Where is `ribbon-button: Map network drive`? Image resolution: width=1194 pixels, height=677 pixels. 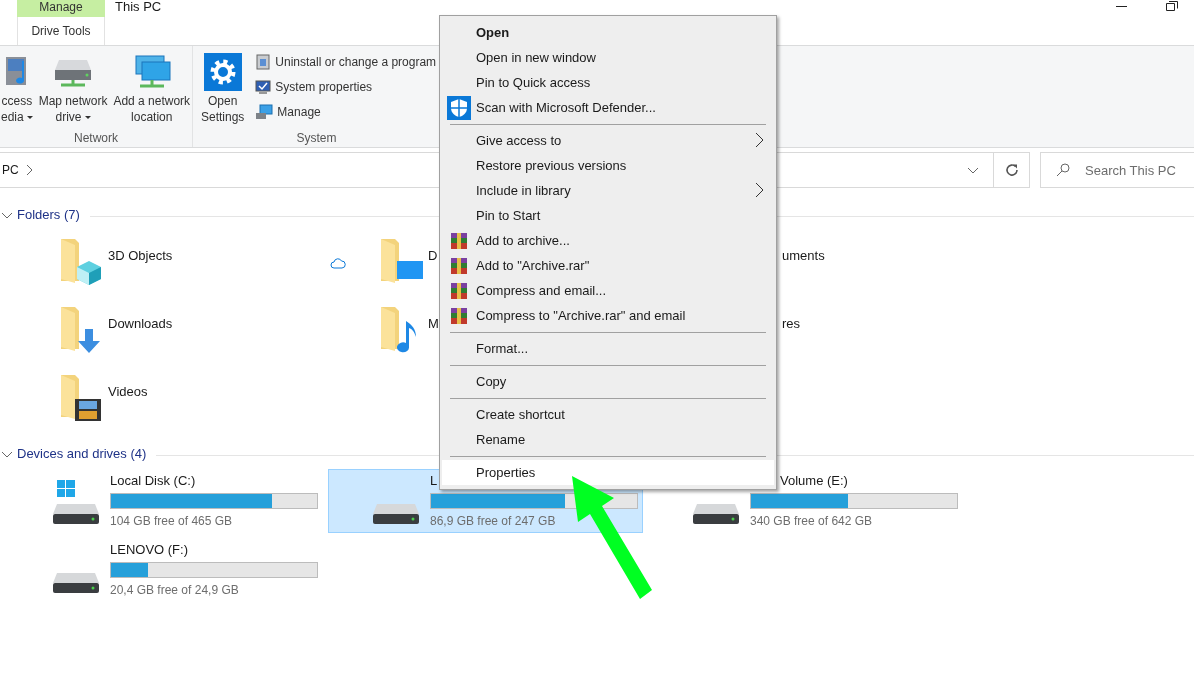
ribbon-button: Map network drive is located at coordinates (73, 89).